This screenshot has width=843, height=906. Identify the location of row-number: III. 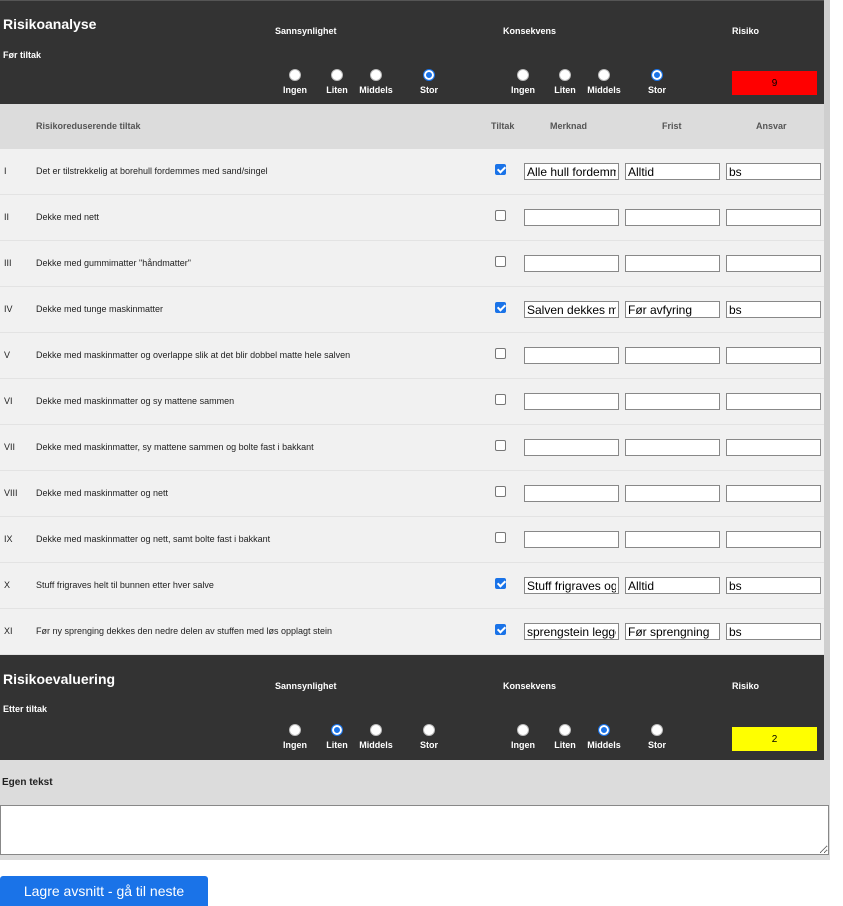
(8, 263).